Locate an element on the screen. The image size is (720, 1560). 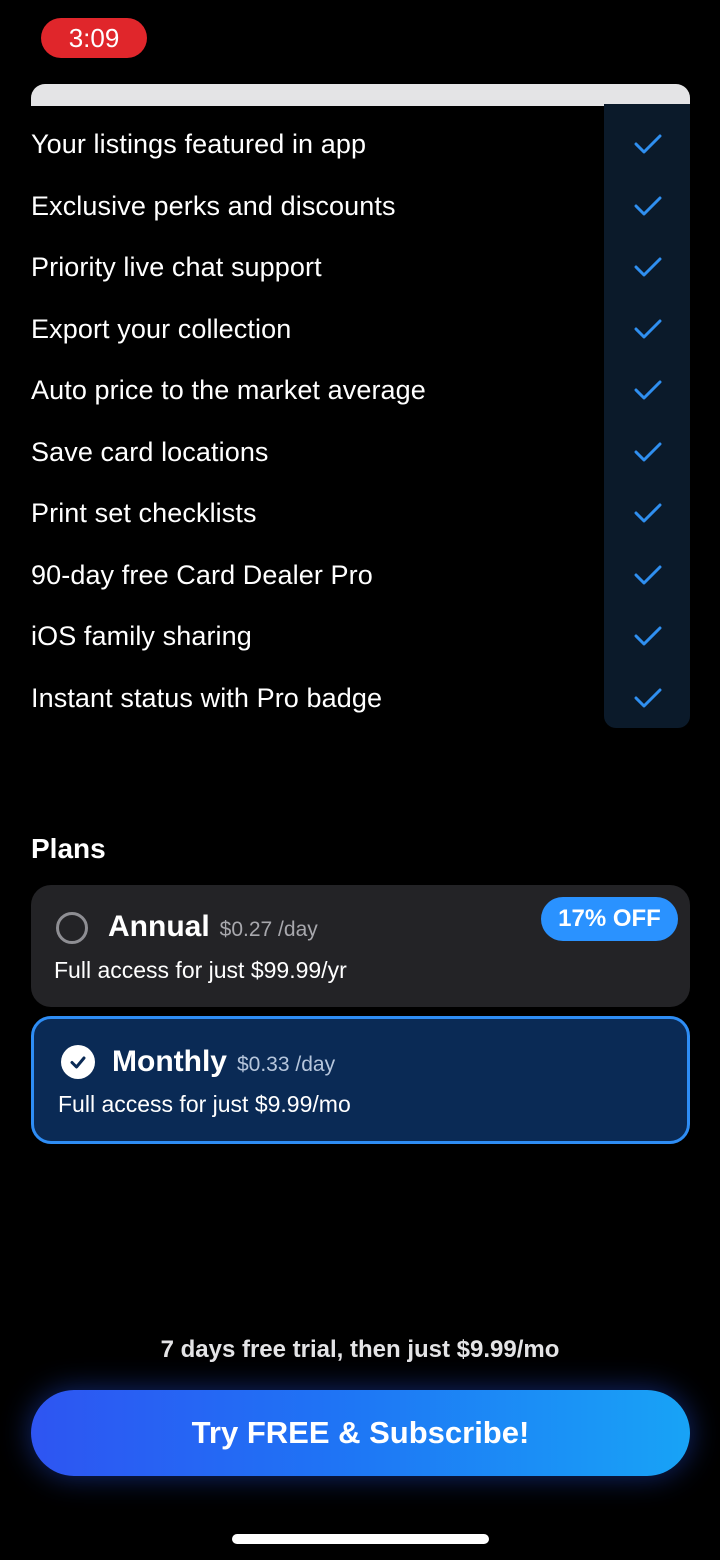
feature-label: Auto price to the market average is located at coordinates (228, 389).